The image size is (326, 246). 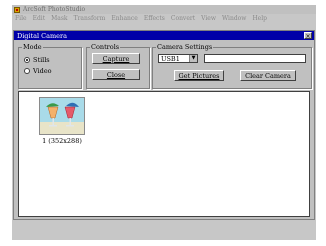 What do you see at coordinates (32, 47) in the screenshot?
I see `mode-label: Mode` at bounding box center [32, 47].